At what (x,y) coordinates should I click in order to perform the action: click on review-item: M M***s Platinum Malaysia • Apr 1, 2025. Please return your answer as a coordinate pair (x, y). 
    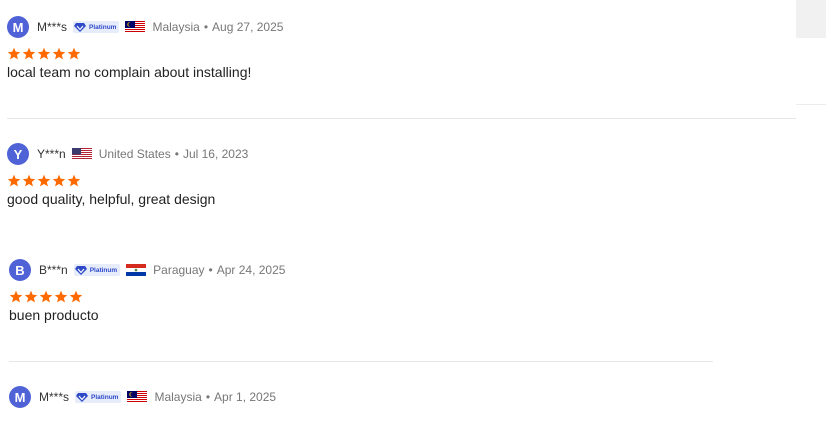
    Looking at the image, I should click on (142, 397).